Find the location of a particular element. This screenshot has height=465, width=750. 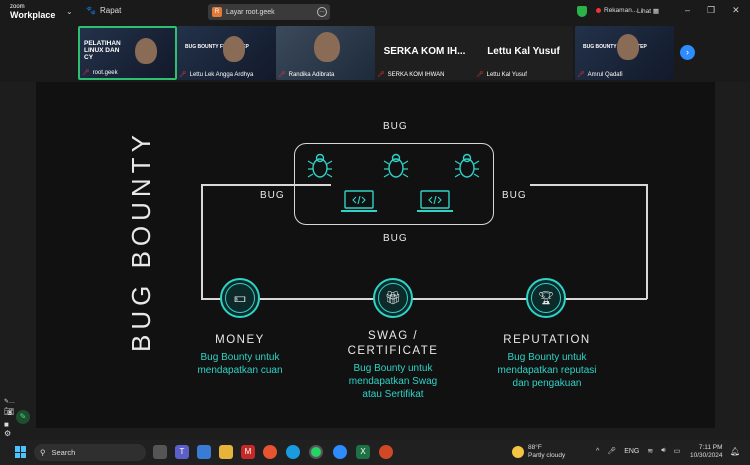

paw-icon: 🐾 is located at coordinates (91, 10).